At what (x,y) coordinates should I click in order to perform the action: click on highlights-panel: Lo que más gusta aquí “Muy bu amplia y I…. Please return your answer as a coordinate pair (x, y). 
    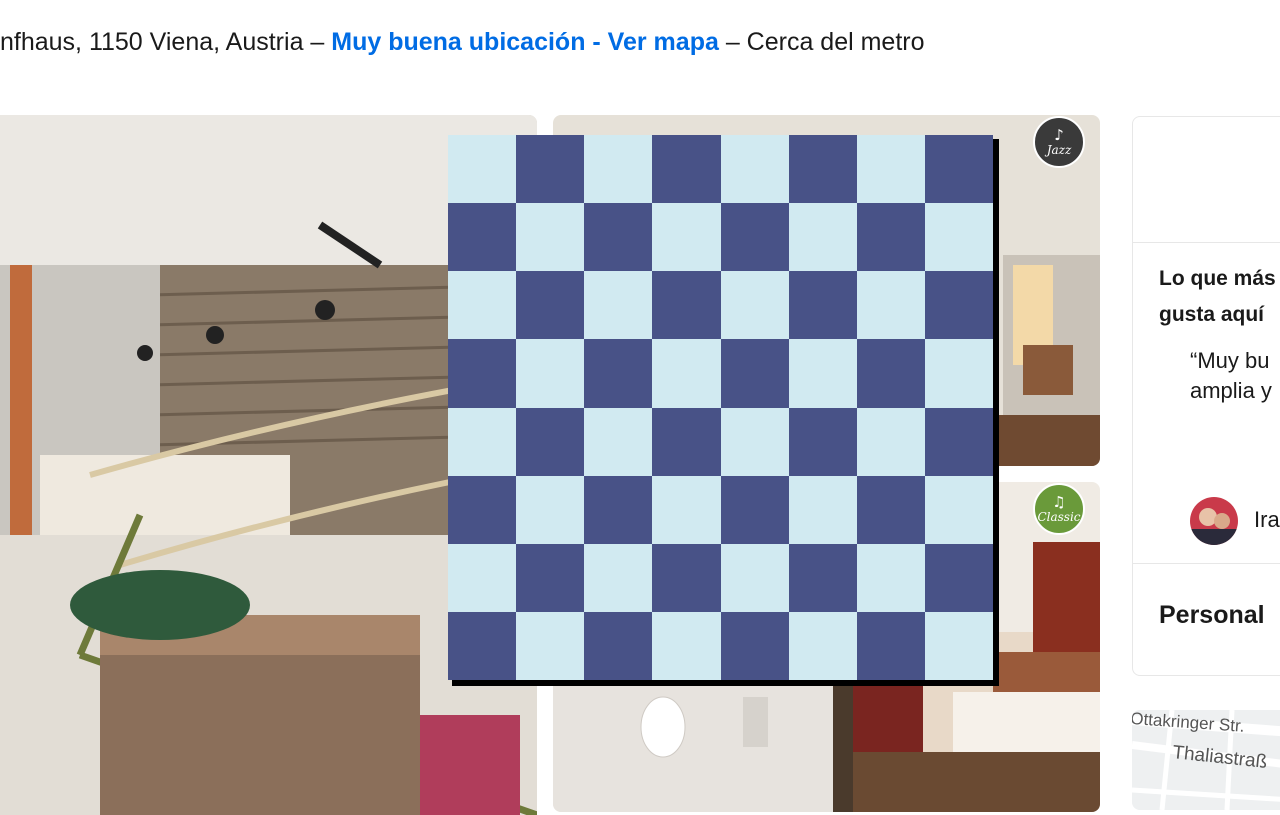
    Looking at the image, I should click on (1206, 396).